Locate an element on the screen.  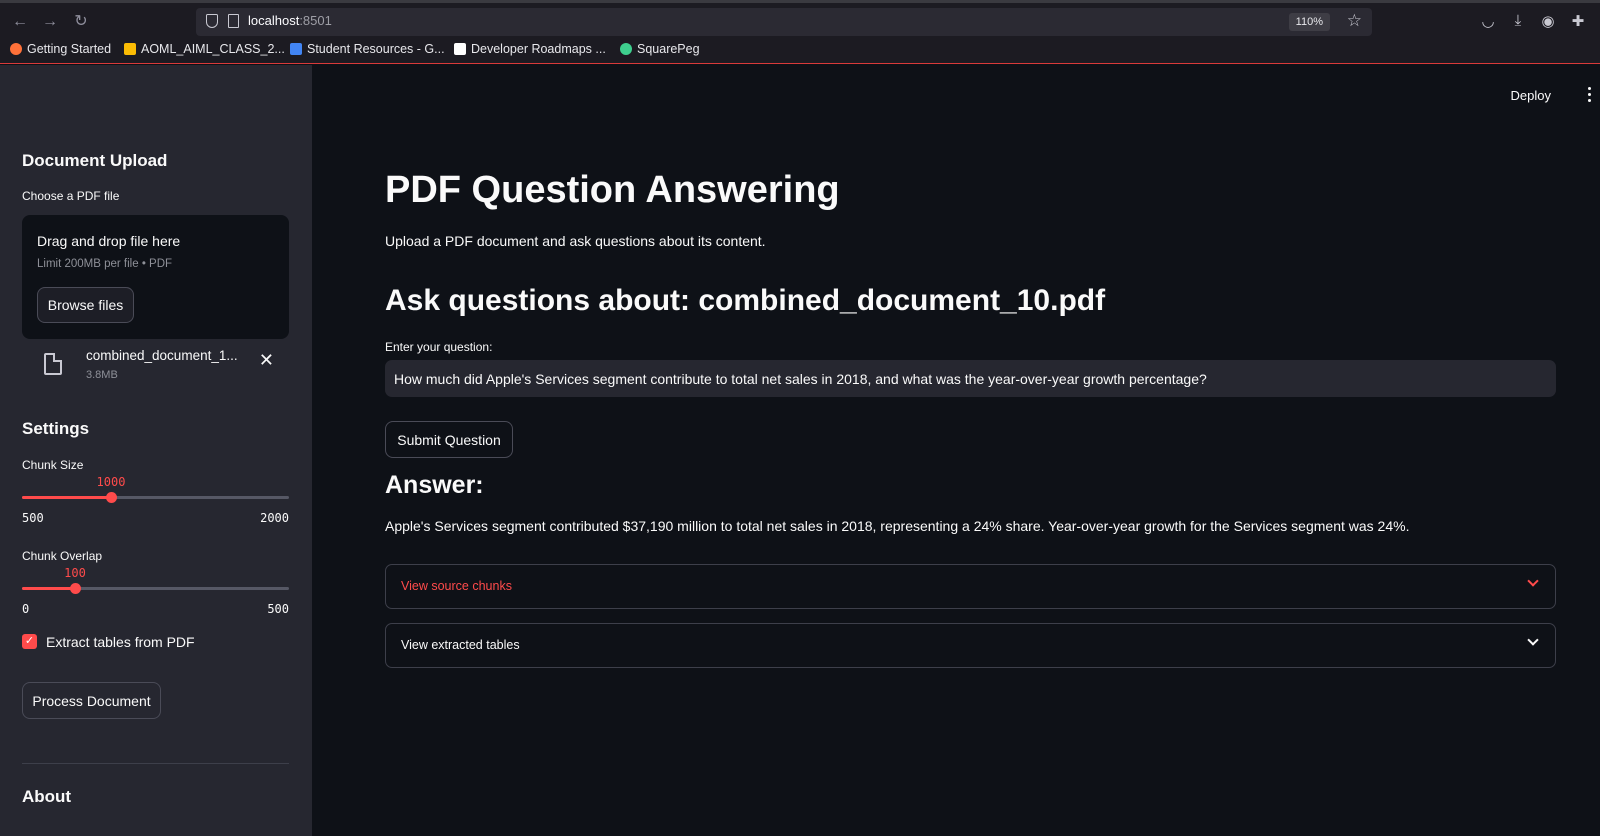
expander-label: View extracted tables is located at coordinates (460, 645).